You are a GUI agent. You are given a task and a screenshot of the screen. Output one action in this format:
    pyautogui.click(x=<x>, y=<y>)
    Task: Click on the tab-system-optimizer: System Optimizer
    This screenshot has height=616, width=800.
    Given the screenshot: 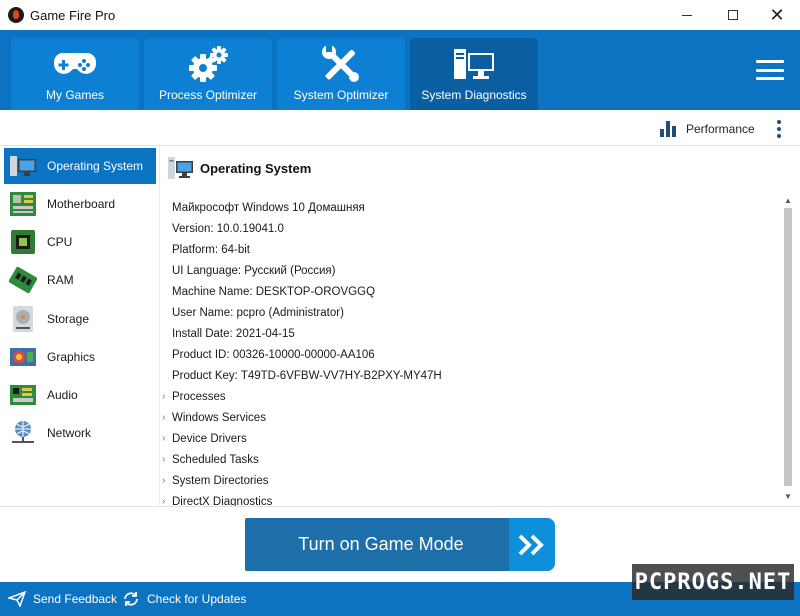 What is the action you would take?
    pyautogui.click(x=341, y=74)
    